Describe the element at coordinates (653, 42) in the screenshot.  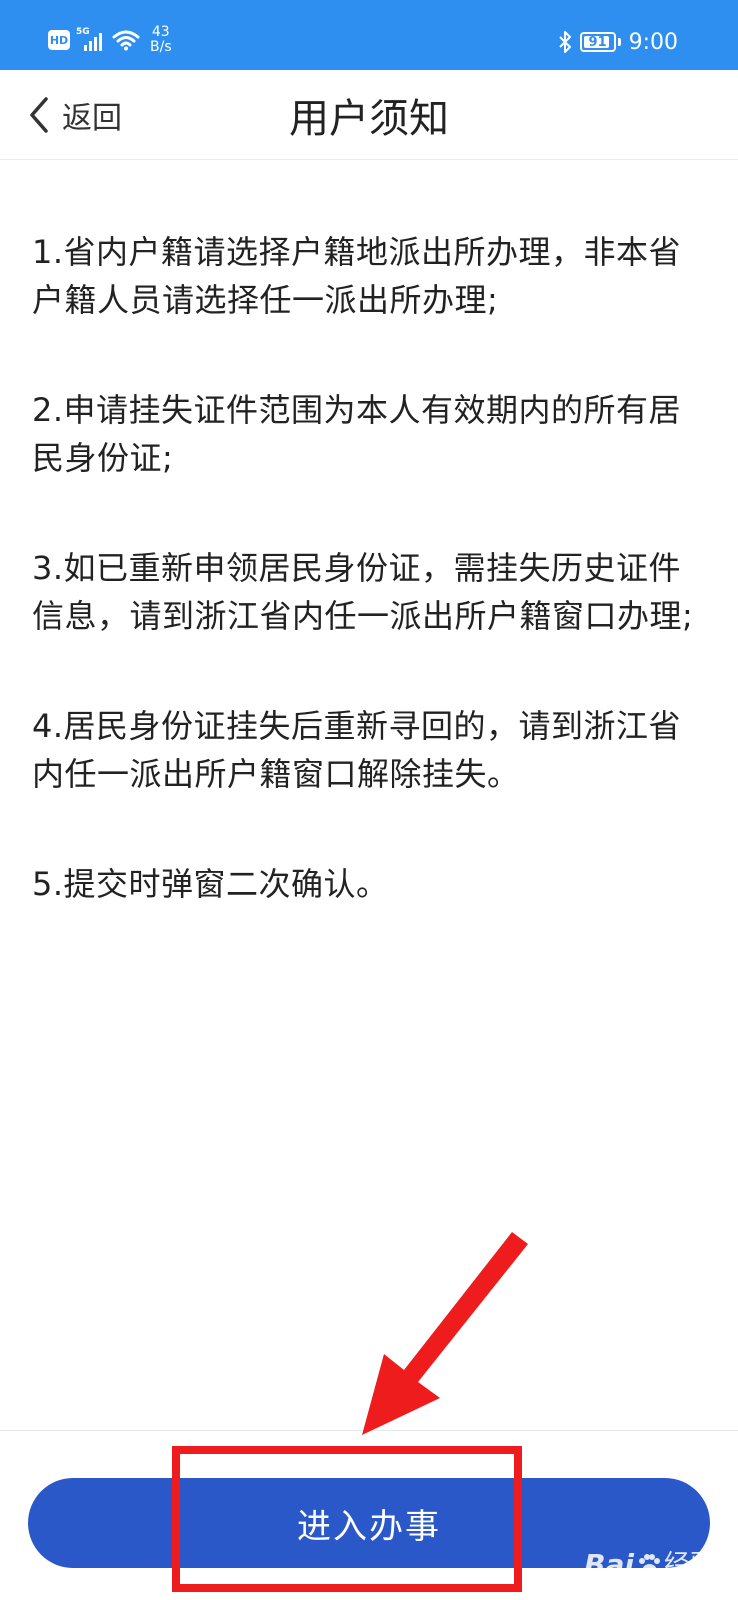
I see `clock: 9:00` at that location.